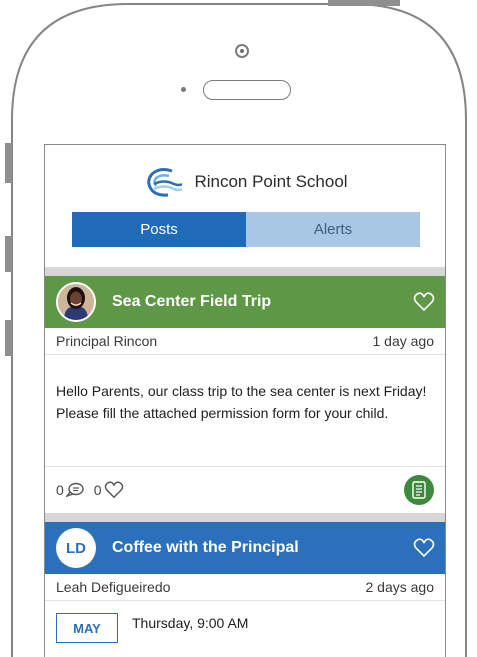 The width and height of the screenshot is (477, 657). I want to click on sensor-dot, so click(183, 89).